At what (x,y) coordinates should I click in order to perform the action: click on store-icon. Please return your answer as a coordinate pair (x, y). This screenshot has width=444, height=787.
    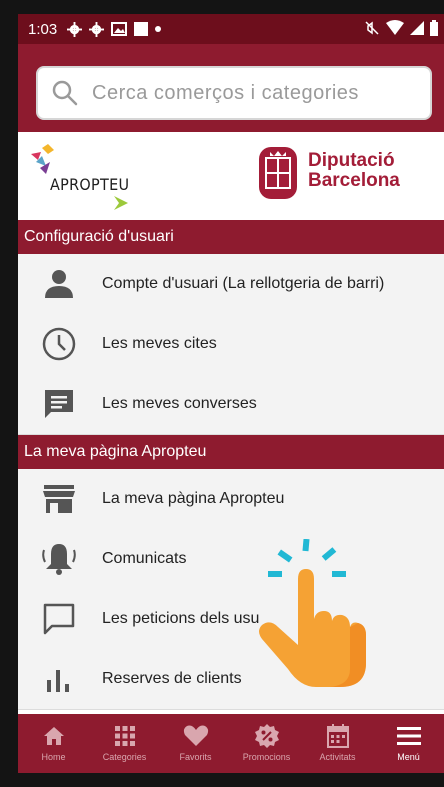
    Looking at the image, I should click on (59, 499).